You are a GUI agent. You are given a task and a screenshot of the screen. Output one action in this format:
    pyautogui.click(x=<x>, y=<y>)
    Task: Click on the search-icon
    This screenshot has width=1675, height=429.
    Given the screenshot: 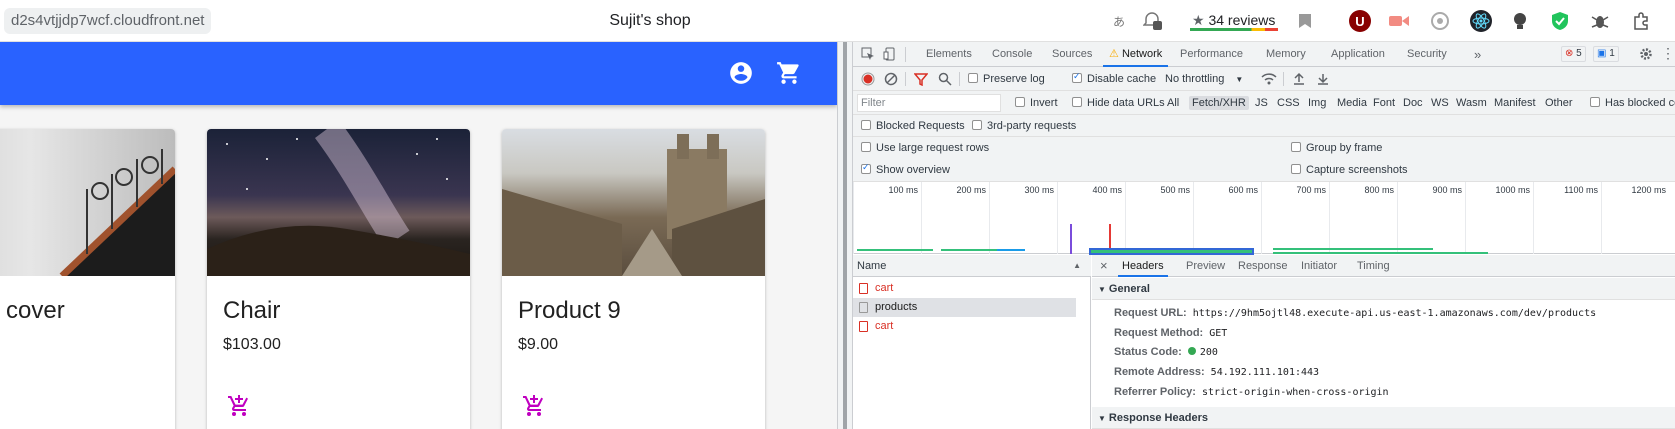 What is the action you would take?
    pyautogui.click(x=945, y=79)
    